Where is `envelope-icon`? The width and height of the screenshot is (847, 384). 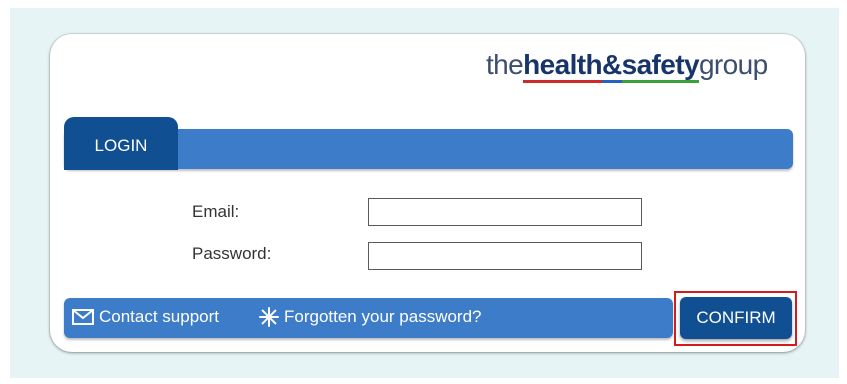 envelope-icon is located at coordinates (83, 317).